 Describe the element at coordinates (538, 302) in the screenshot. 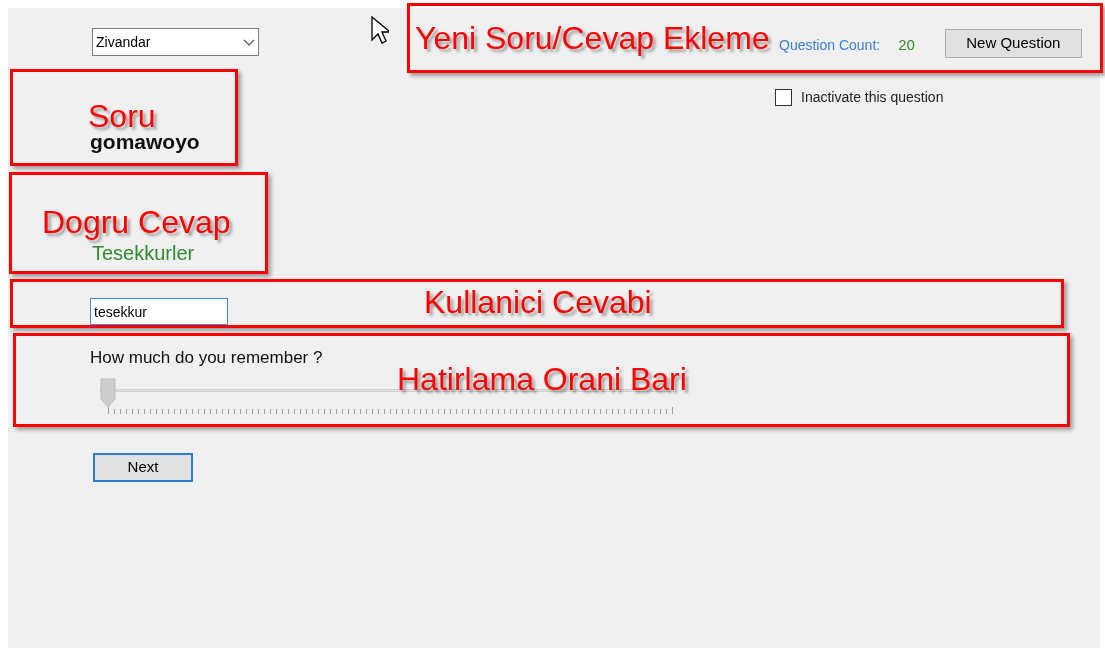

I see `annotation-label: Kullanici Cevabi` at that location.